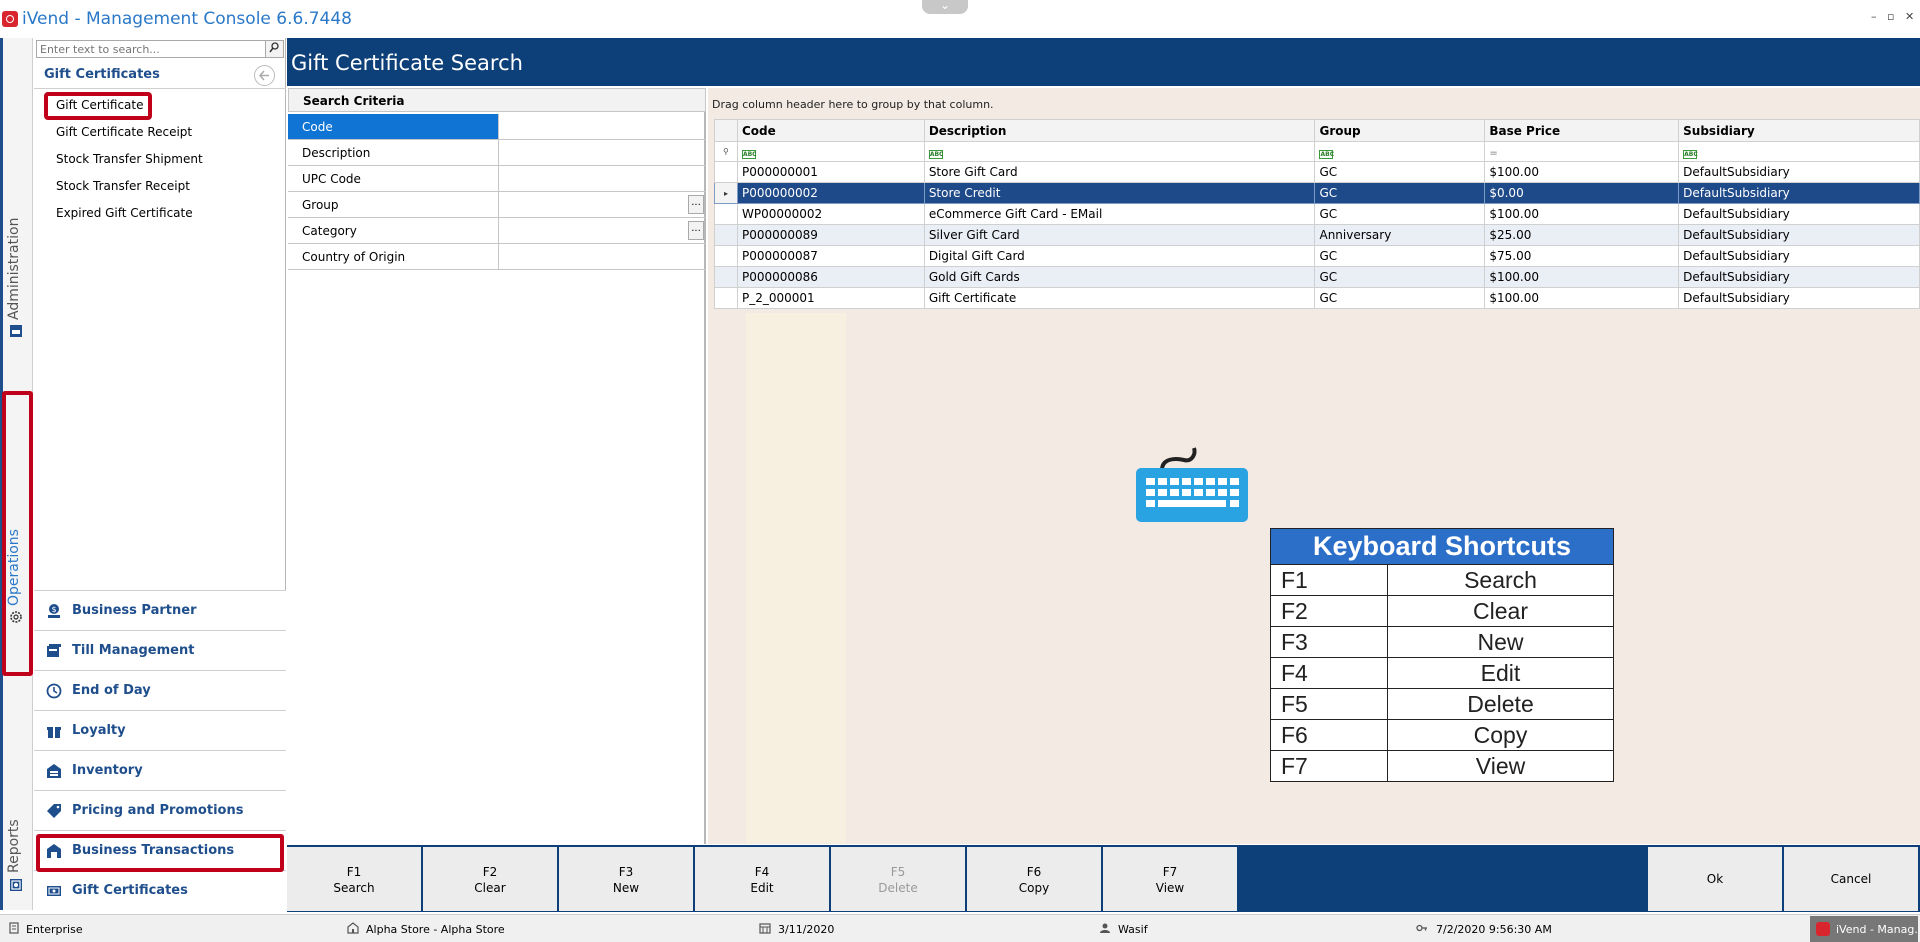 This screenshot has width=1920, height=942. Describe the element at coordinates (1582, 130) in the screenshot. I see `column-header-base-price: Base Price` at that location.